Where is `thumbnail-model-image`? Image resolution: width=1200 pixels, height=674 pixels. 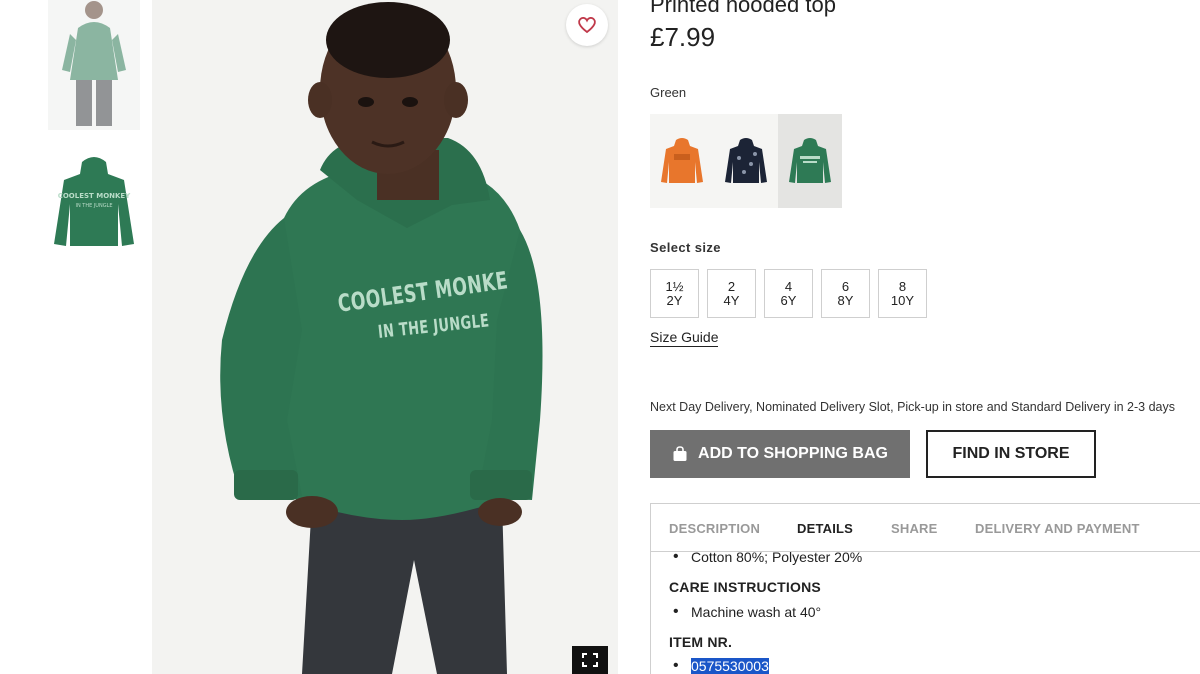
thumbnail-model-image is located at coordinates (94, 65).